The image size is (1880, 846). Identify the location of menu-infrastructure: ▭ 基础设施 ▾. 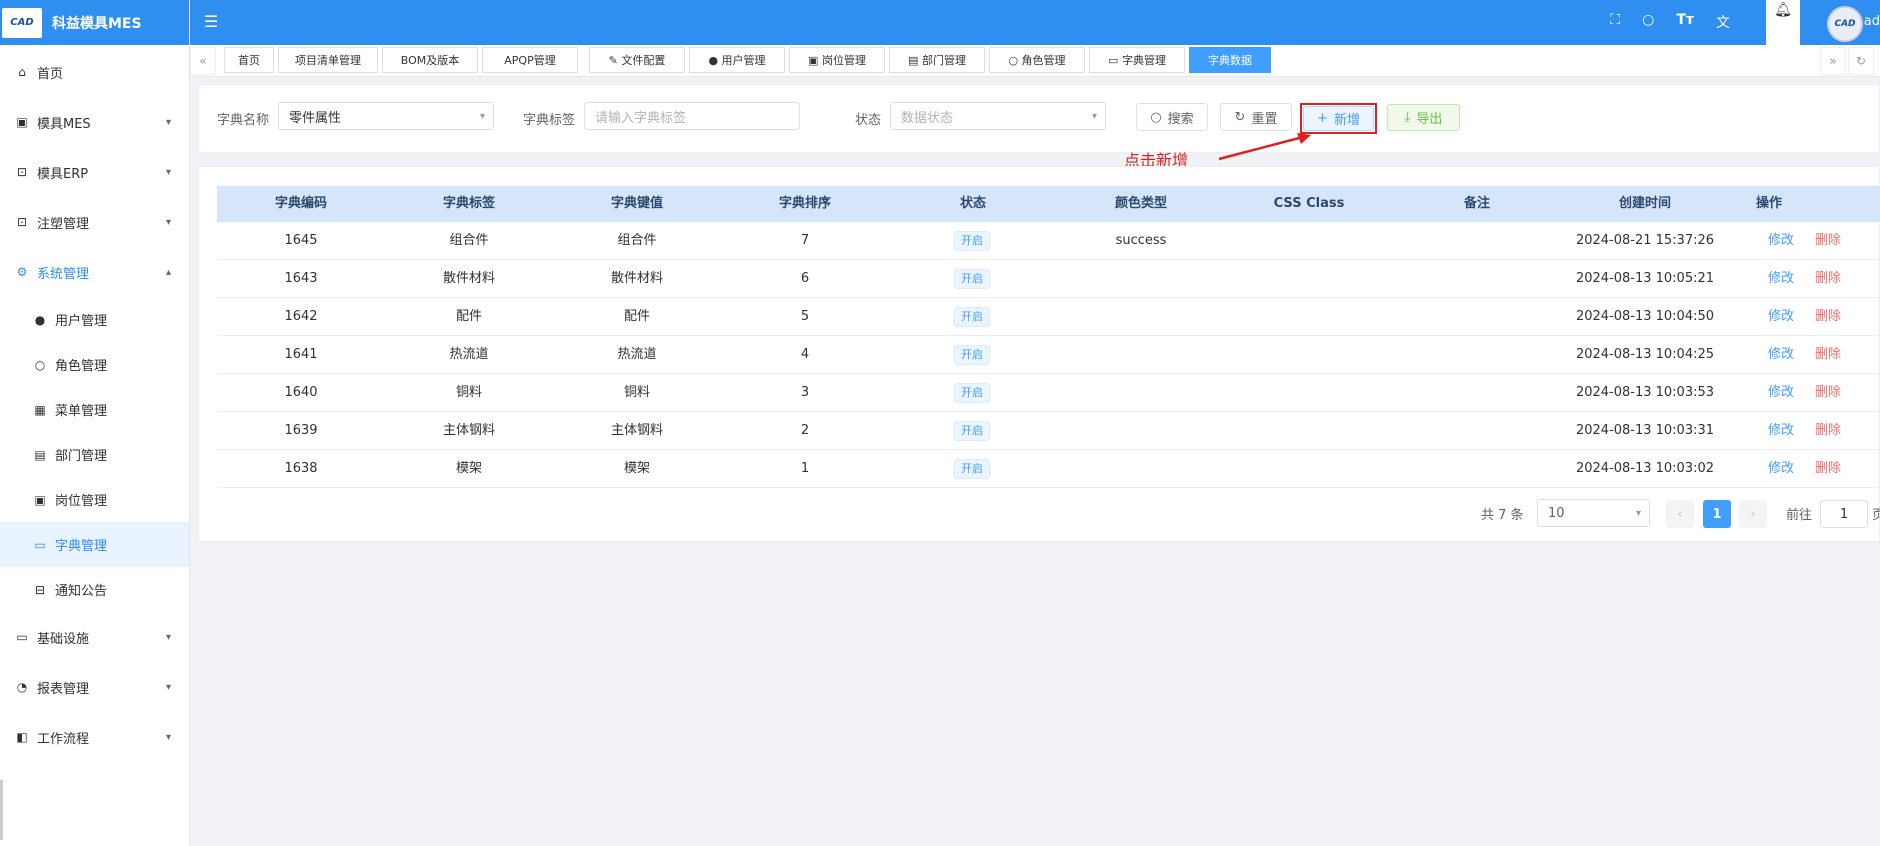
(94, 637).